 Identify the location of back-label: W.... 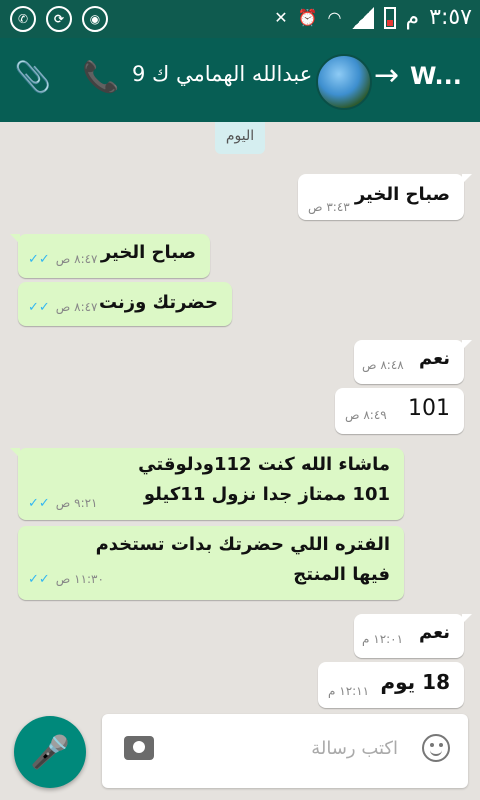
(436, 76).